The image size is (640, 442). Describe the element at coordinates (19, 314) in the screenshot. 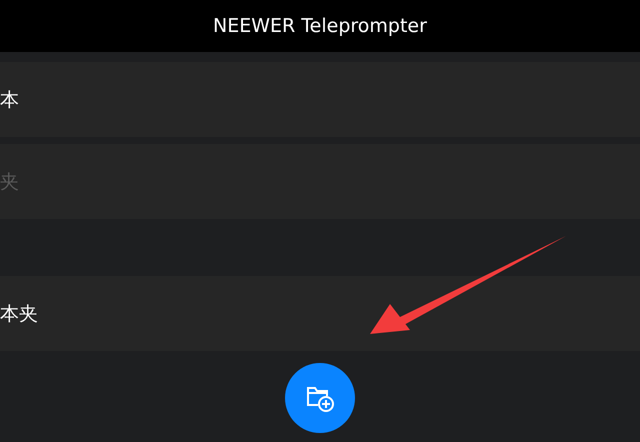

I see `row-label: 本夹` at that location.